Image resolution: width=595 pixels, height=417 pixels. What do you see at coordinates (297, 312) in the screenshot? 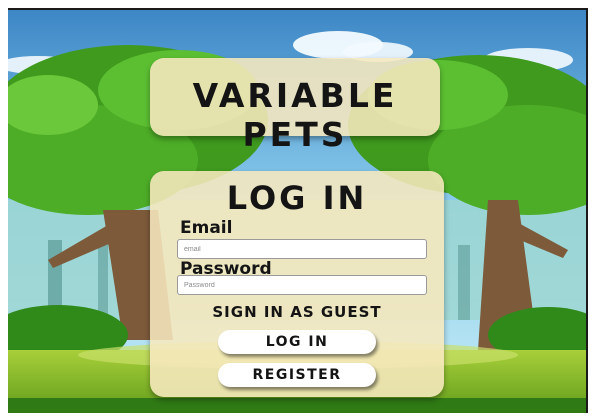
I see `sign-in-as-guest-link: SIGN IN AS GUEST` at bounding box center [297, 312].